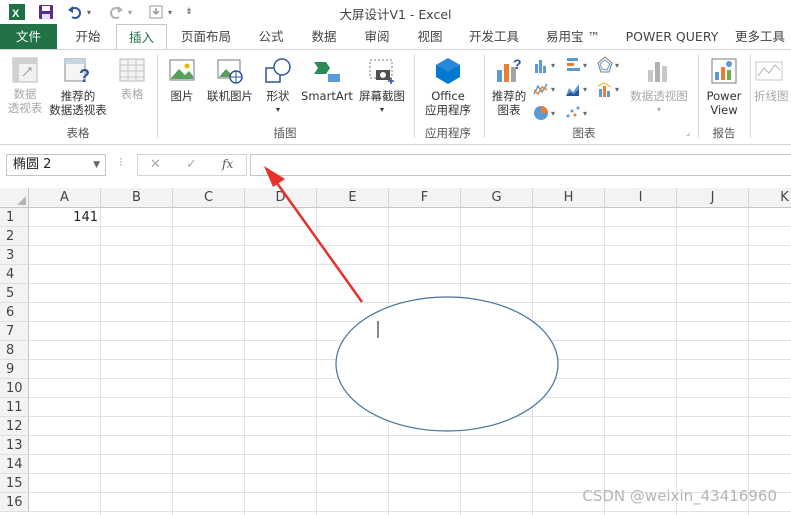 This screenshot has height=515, width=791. I want to click on ellipse-shape, so click(447, 364).